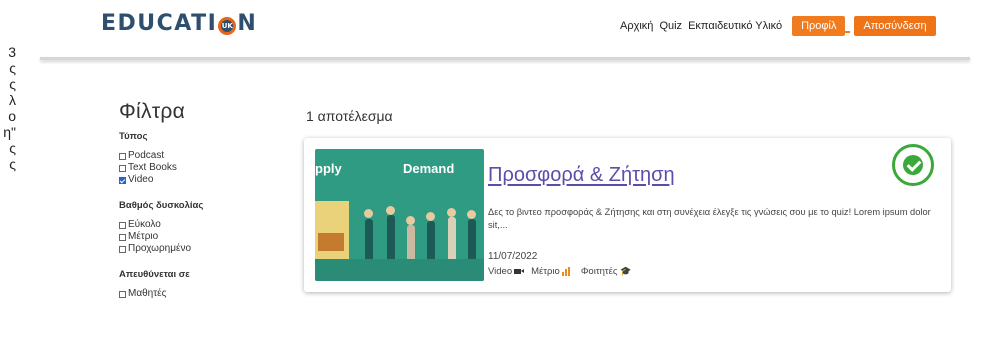  I want to click on site-logo: EDUCATI UK N, so click(179, 23).